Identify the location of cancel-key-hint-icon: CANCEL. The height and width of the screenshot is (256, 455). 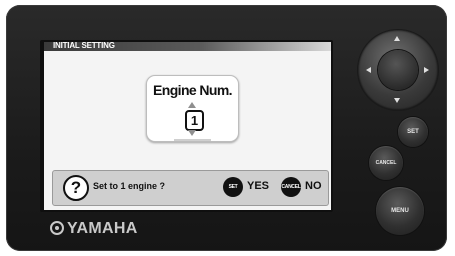
(291, 187).